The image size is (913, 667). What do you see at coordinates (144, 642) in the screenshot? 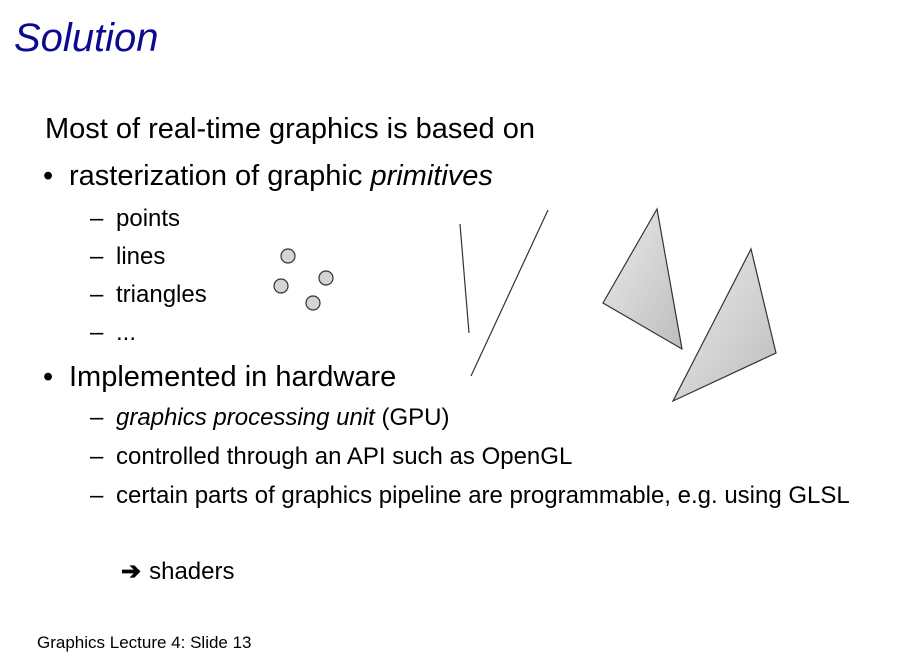
I see `slide-footer: Graphics Lecture 4: Slide 13` at bounding box center [144, 642].